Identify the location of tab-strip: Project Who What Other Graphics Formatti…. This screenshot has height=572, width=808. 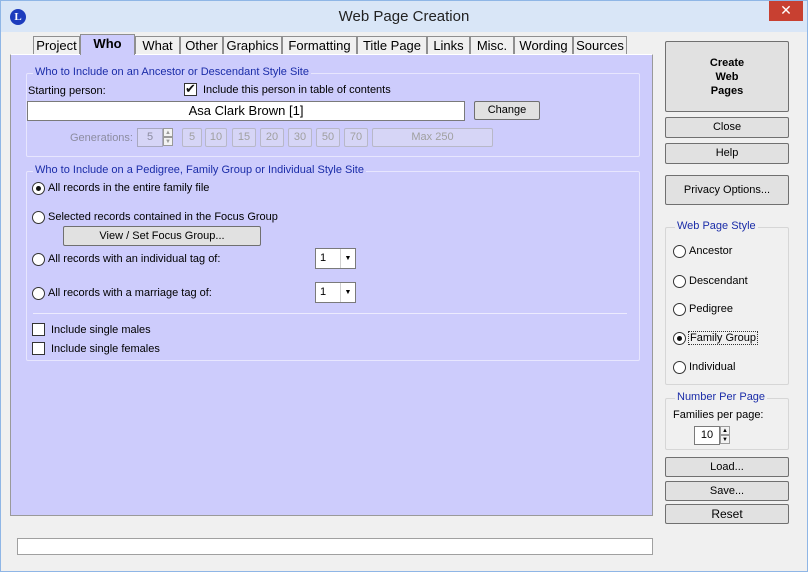
(331, 44).